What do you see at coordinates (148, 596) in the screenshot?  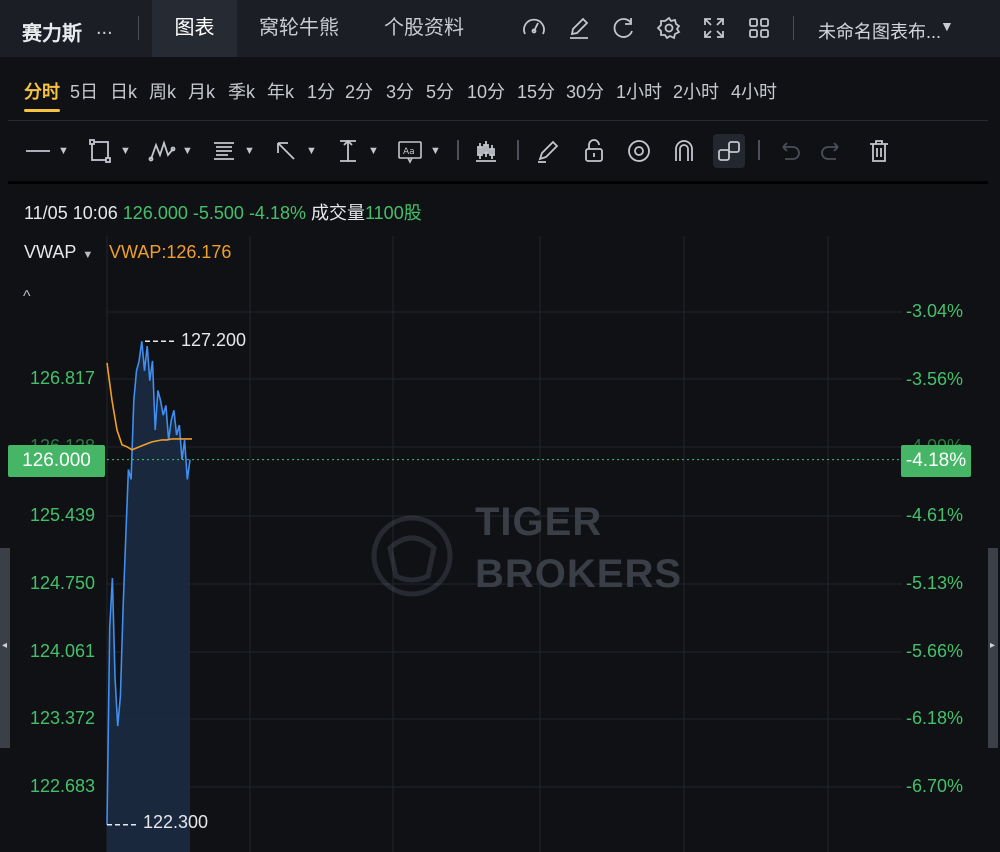 I see `price-area-fill` at bounding box center [148, 596].